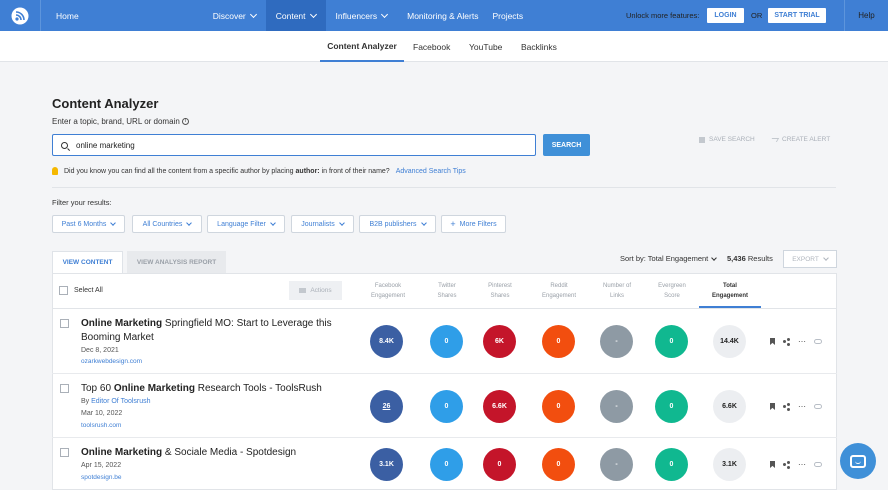  Describe the element at coordinates (356, 15) in the screenshot. I see `nav-influencers-label: Influencers` at that location.